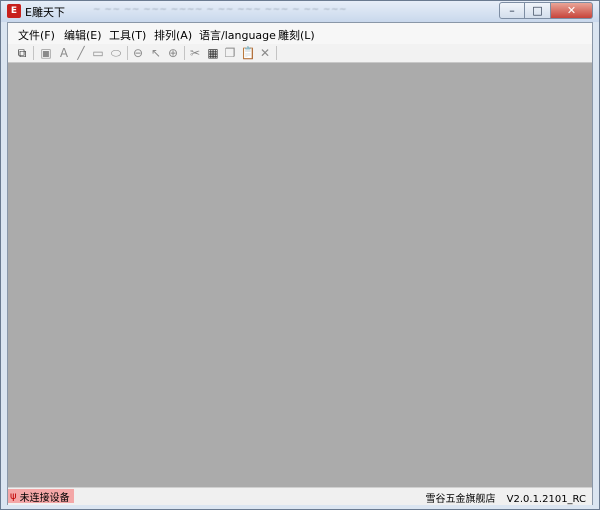 The image size is (600, 510). What do you see at coordinates (116, 53) in the screenshot?
I see `ellipse-icon: ⬭` at bounding box center [116, 53].